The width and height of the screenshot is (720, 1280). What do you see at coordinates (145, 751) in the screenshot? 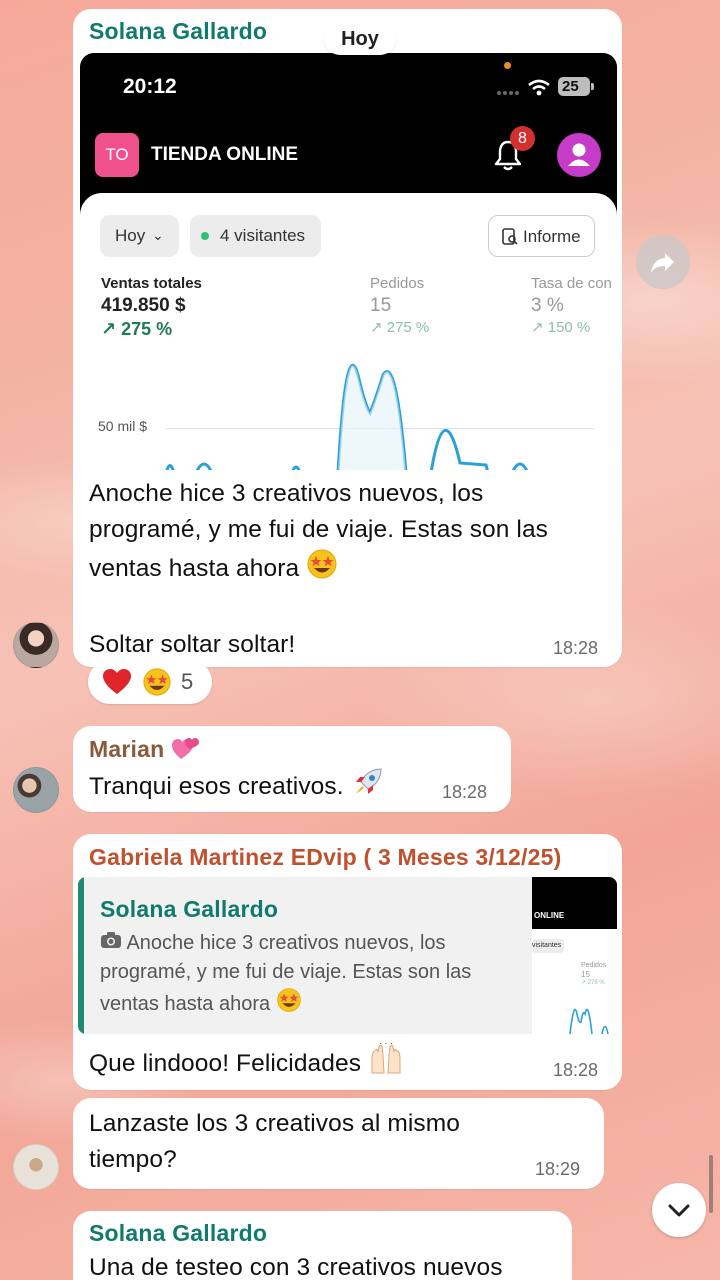
I see `sender-name: Marian` at bounding box center [145, 751].